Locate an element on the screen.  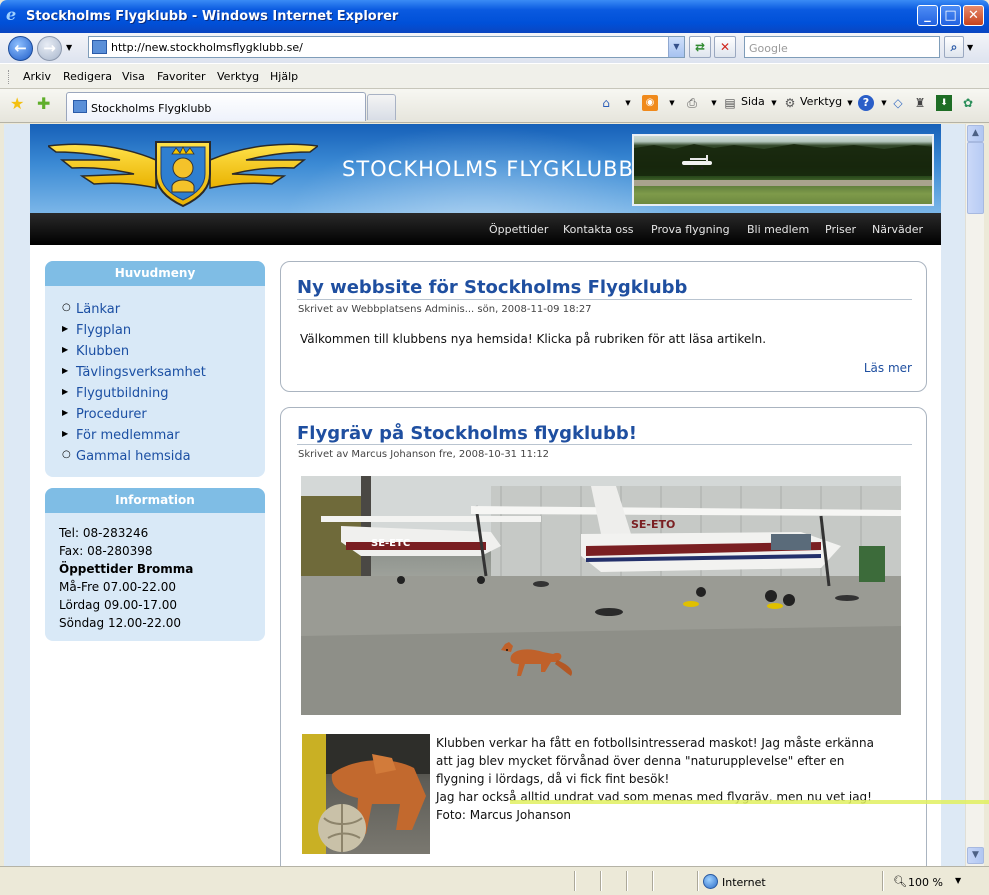
nav-link-bli-medlem: Bli medlem is located at coordinates (778, 229).